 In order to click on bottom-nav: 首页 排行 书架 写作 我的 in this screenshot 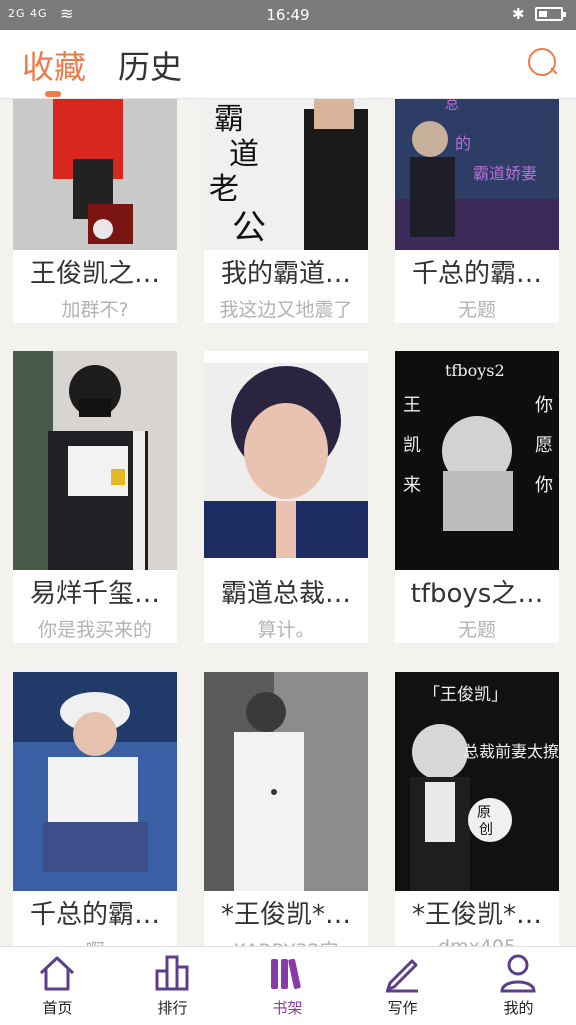, I will do `click(288, 985)`.